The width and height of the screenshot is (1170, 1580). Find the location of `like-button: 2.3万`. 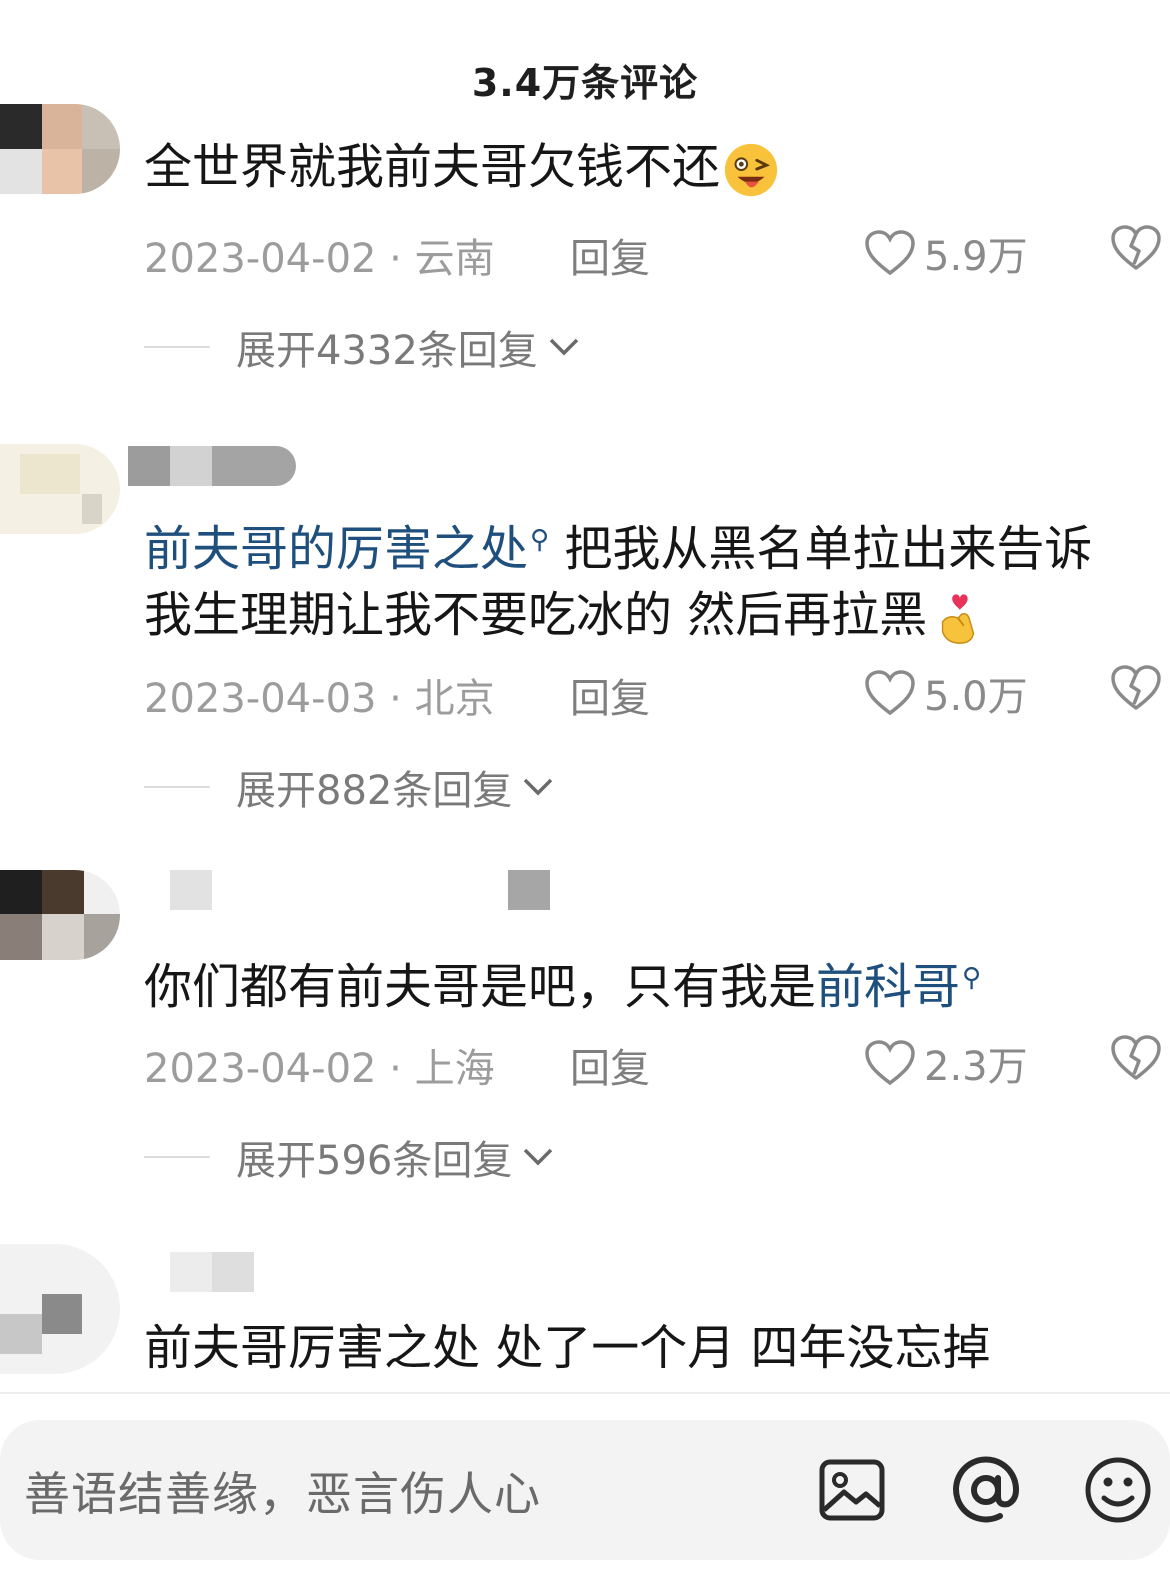

like-button: 2.3万 is located at coordinates (946, 1063).